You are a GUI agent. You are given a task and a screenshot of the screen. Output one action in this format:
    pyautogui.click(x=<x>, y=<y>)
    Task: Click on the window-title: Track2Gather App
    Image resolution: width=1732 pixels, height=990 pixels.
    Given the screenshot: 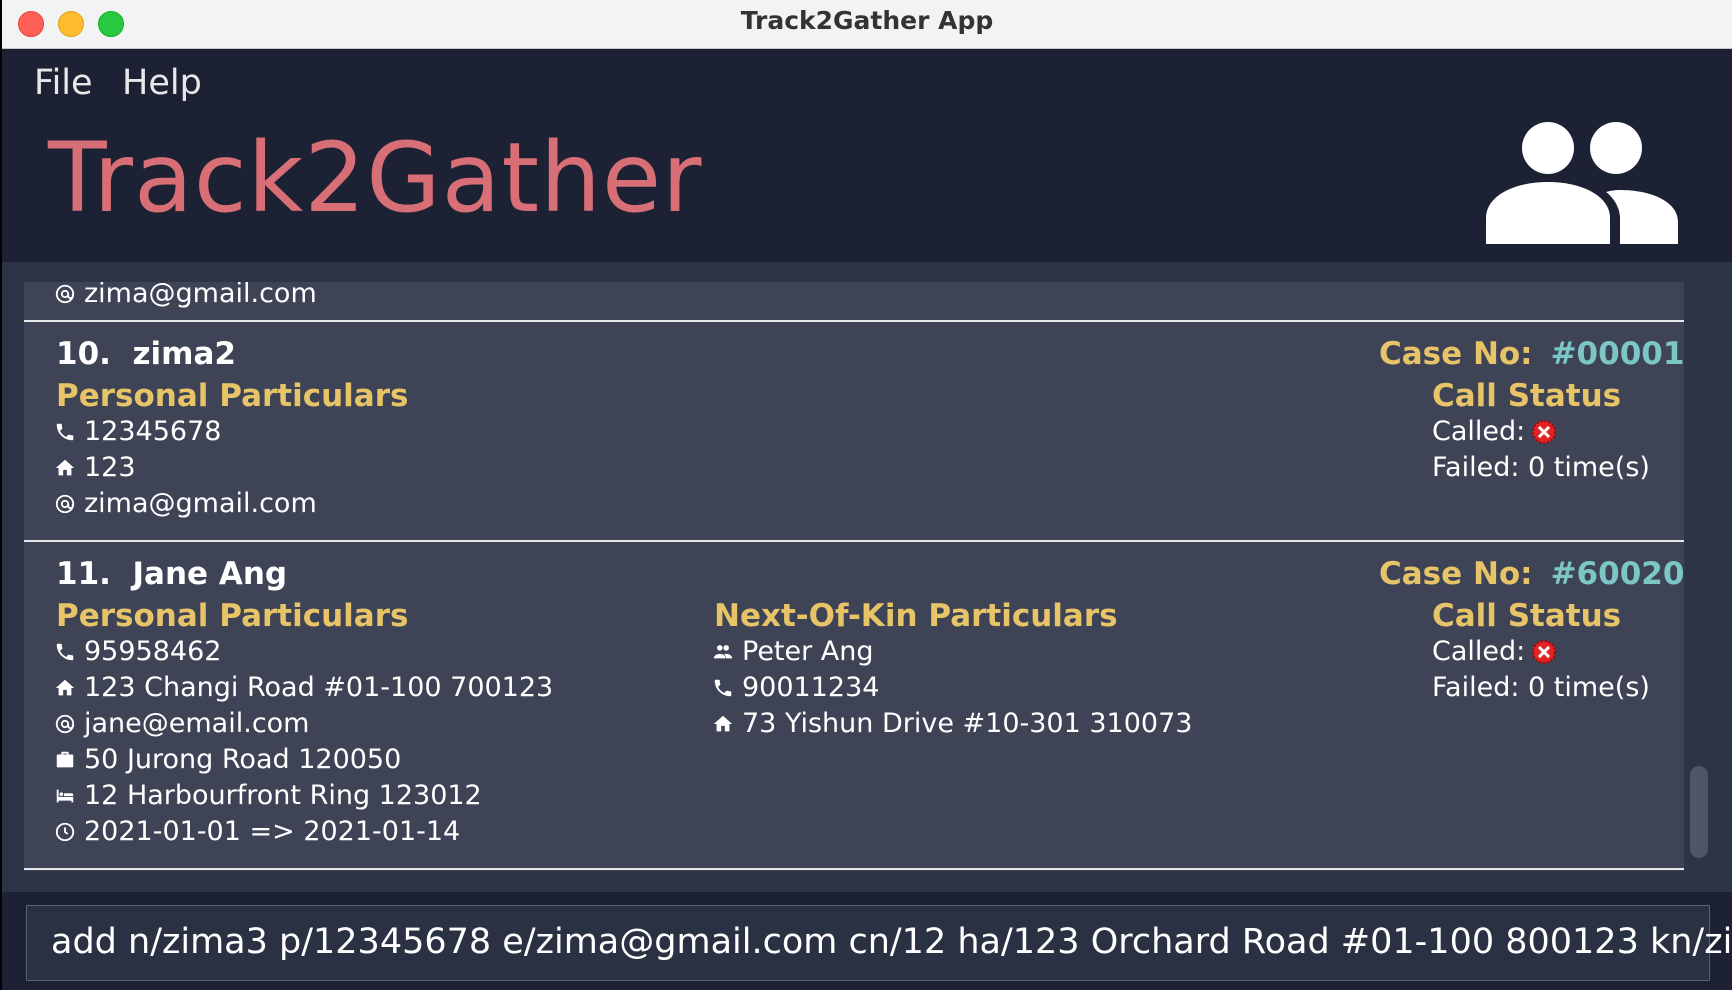 What is the action you would take?
    pyautogui.click(x=867, y=20)
    